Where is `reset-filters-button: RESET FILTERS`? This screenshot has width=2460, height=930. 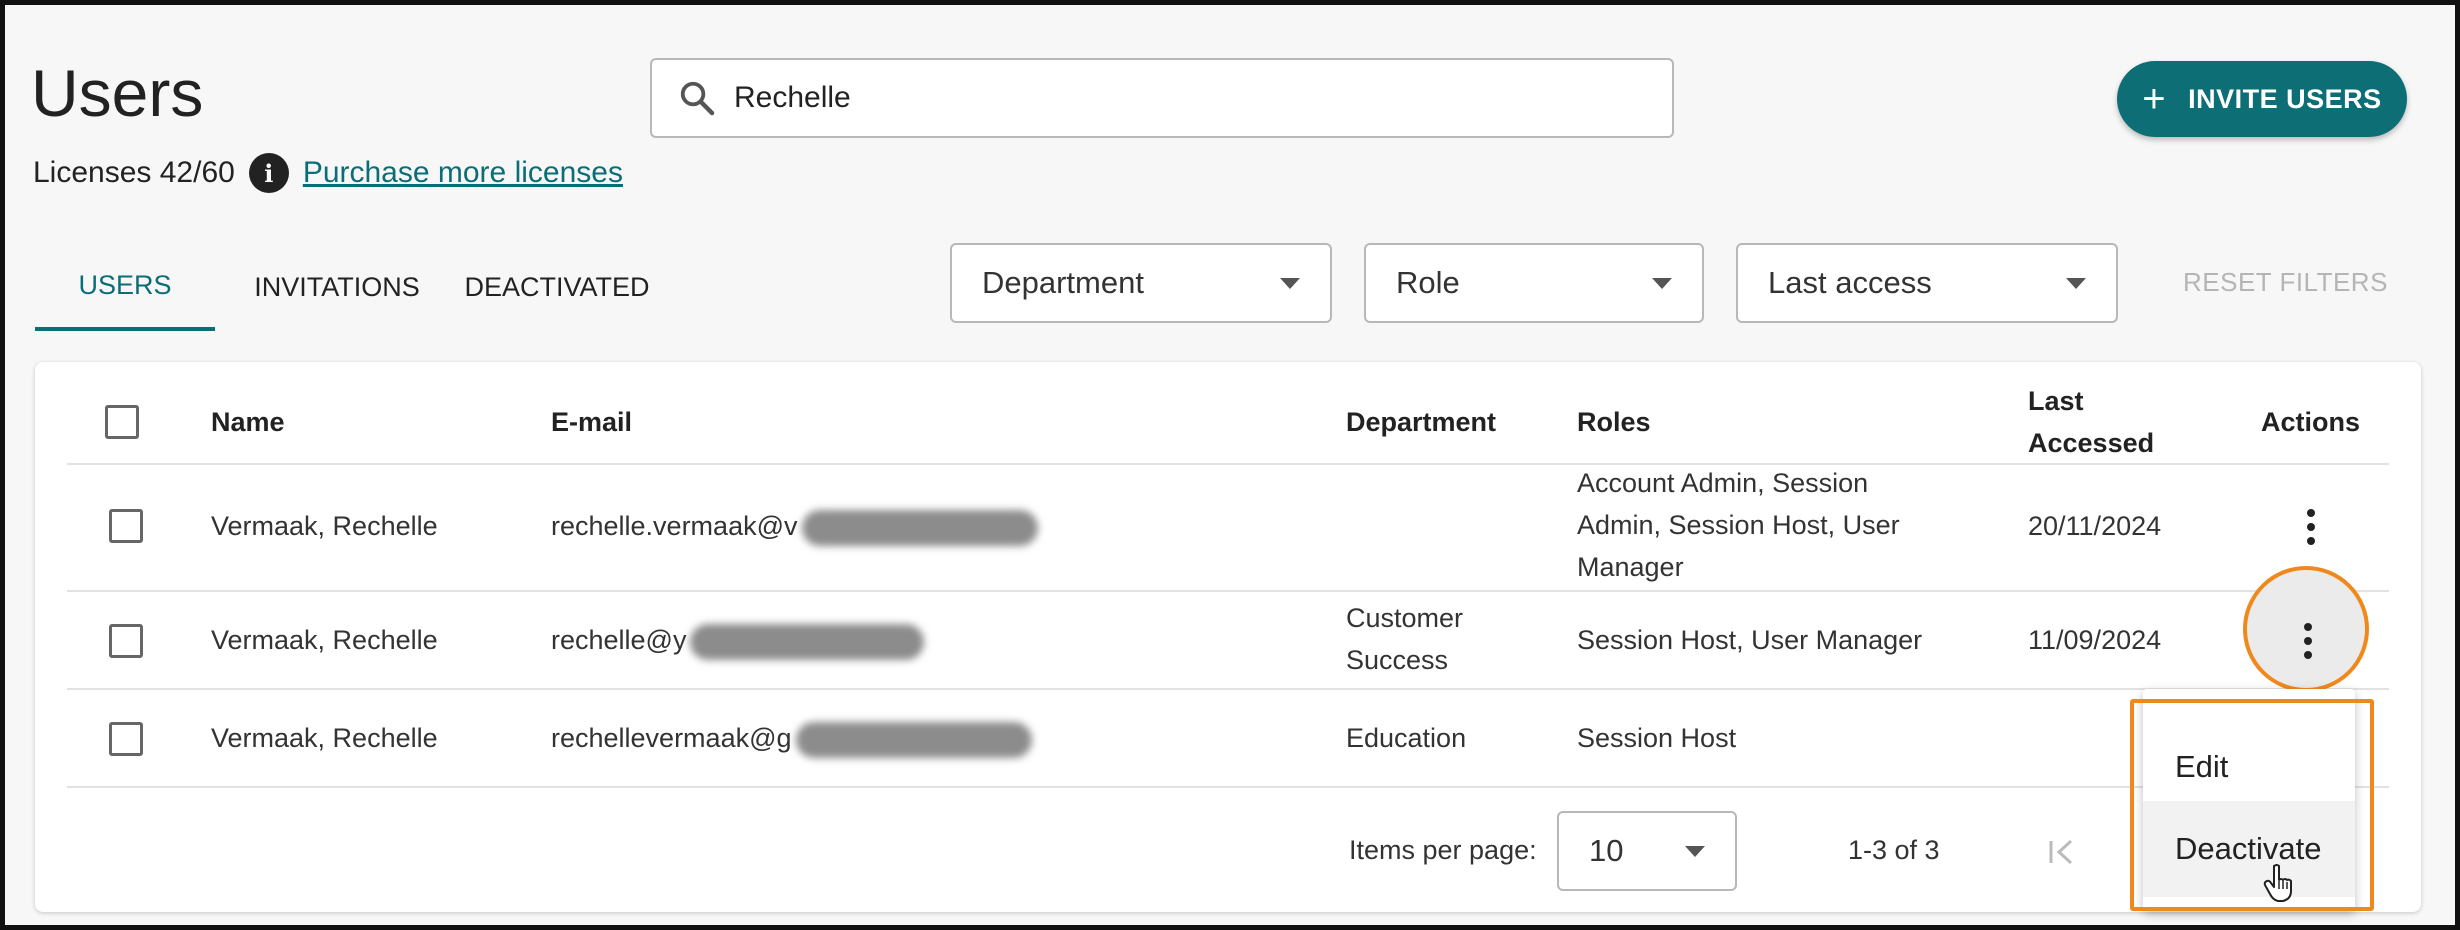 reset-filters-button: RESET FILTERS is located at coordinates (2285, 282).